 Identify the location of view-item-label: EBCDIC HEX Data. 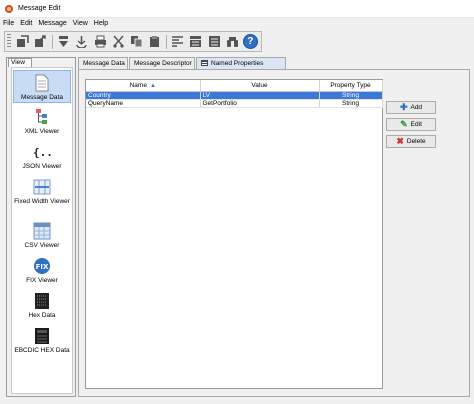
(42, 350).